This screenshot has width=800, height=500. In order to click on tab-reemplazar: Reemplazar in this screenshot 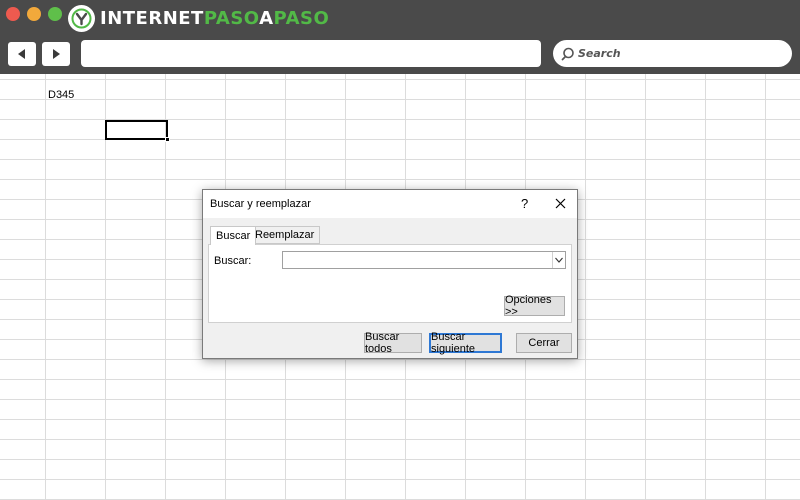, I will do `click(285, 235)`.